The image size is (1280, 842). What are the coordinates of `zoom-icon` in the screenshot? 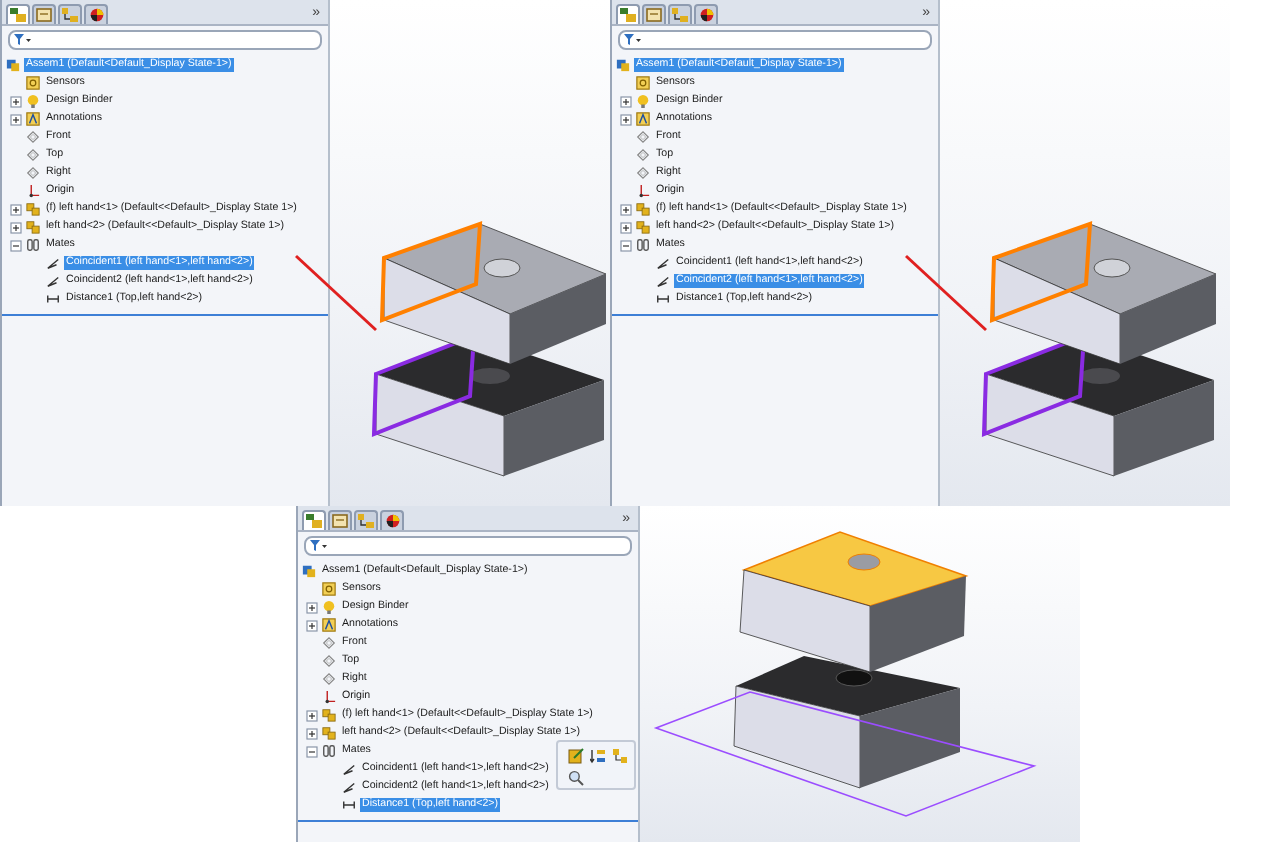 It's located at (576, 778).